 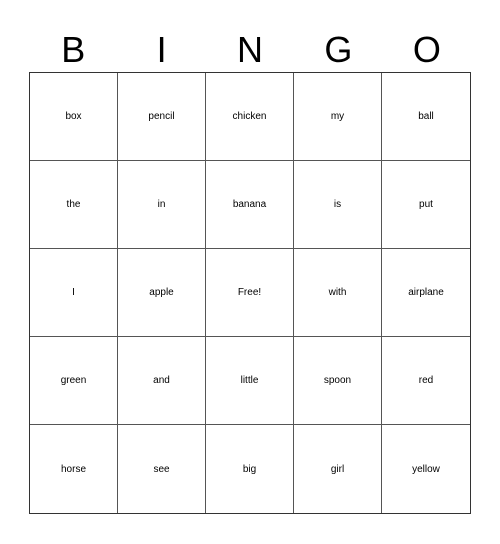 I want to click on header-letter-g: G, so click(x=338, y=49).